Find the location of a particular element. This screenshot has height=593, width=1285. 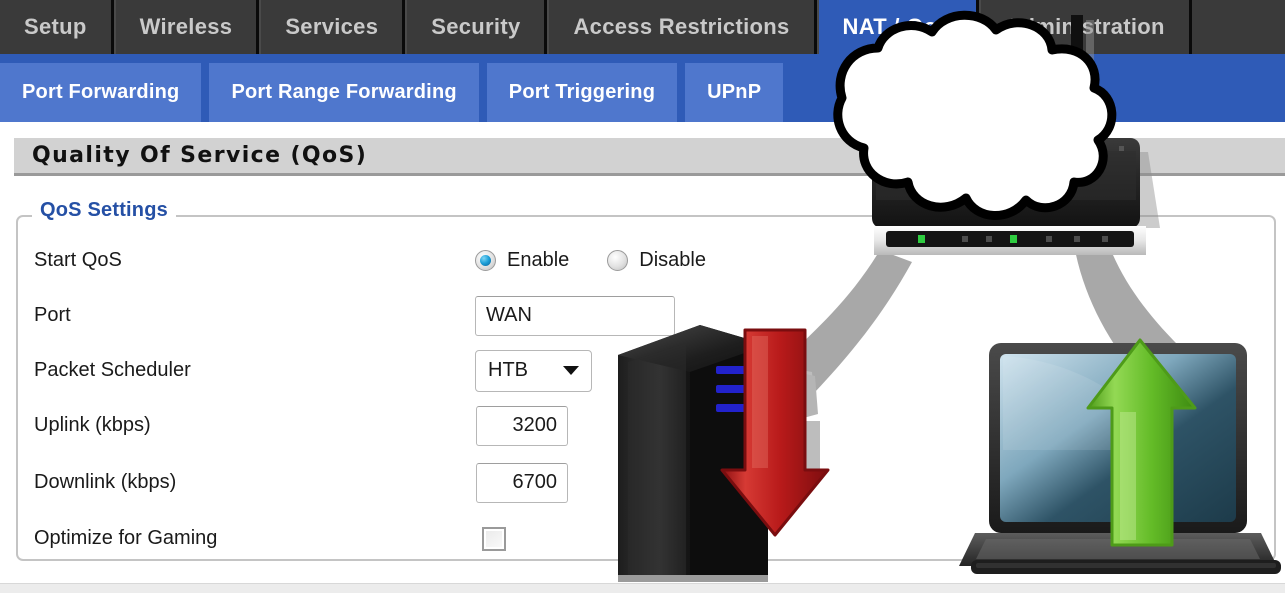

control-uplink: 3200 is located at coordinates (522, 425).